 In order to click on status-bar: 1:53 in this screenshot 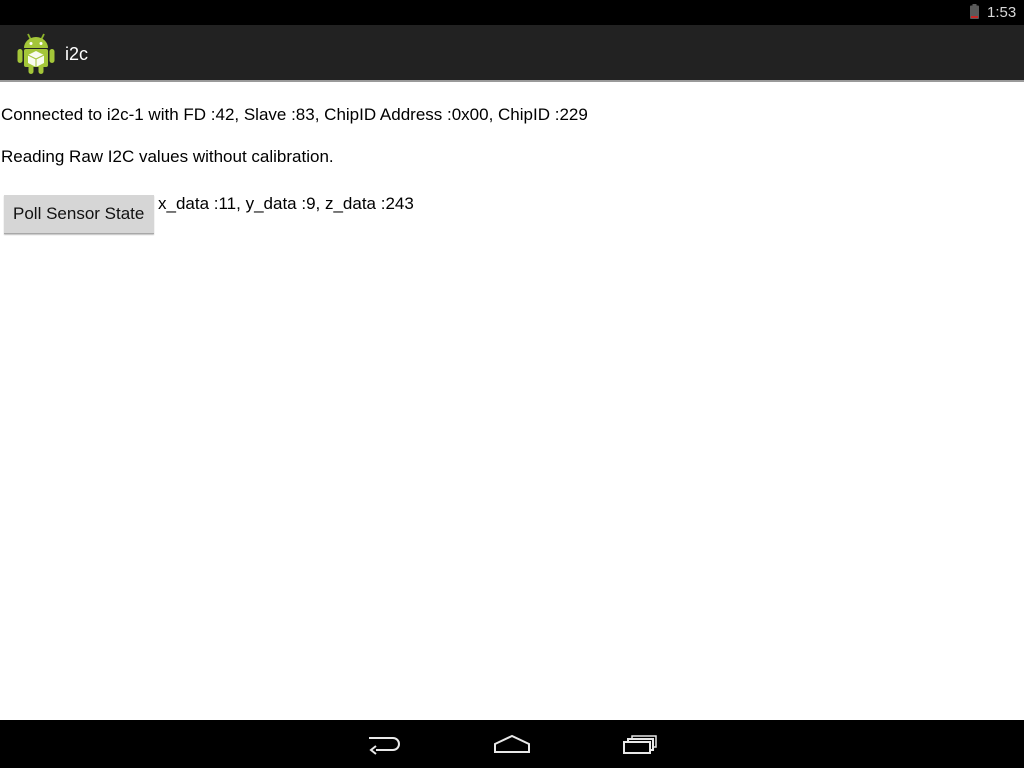, I will do `click(512, 12)`.